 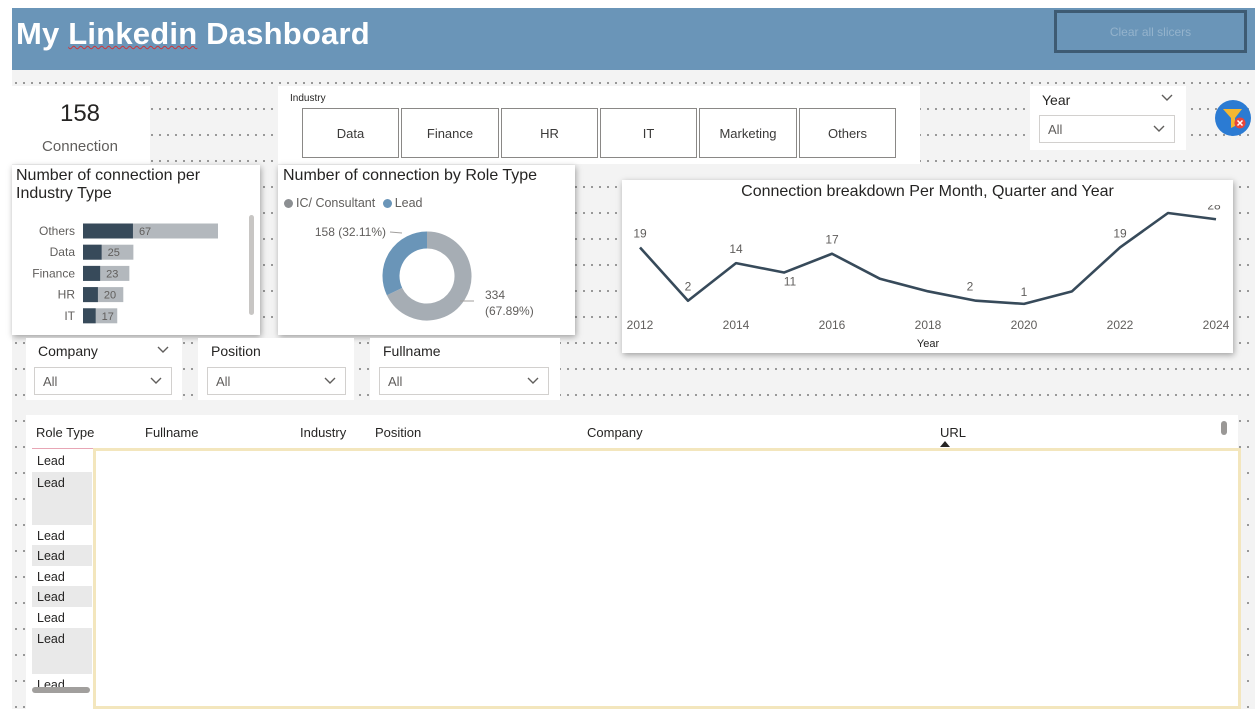 I want to click on x-tick-label: 2018, so click(x=928, y=325).